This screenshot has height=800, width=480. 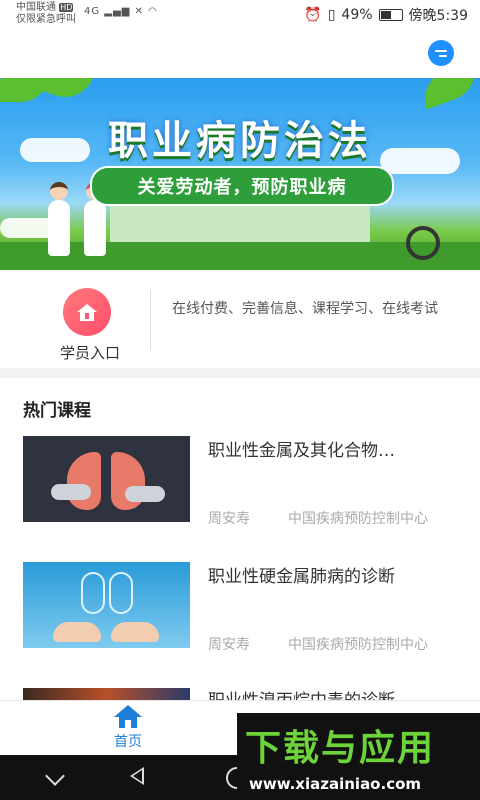 What do you see at coordinates (124, 777) in the screenshot?
I see `system-nav-bar` at bounding box center [124, 777].